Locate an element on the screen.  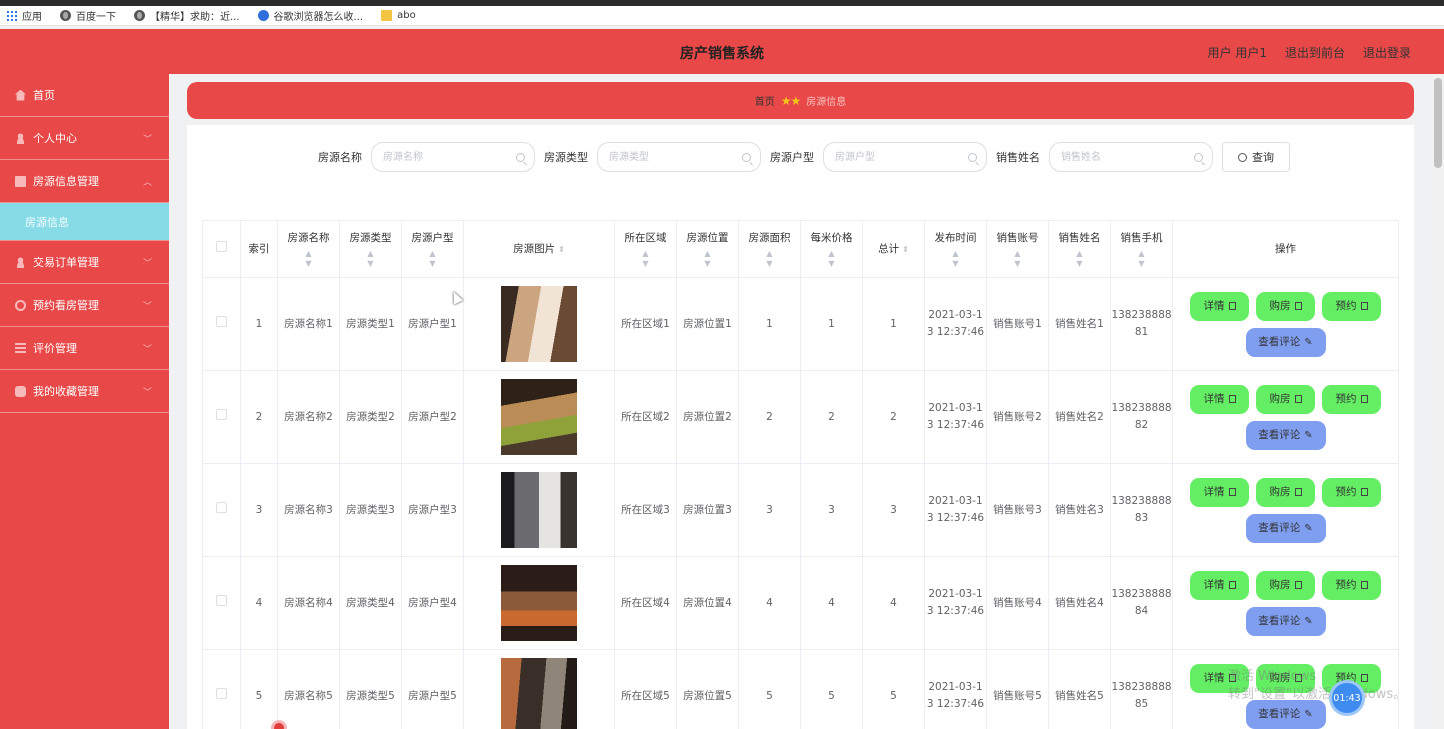
search-field-name is located at coordinates (453, 157).